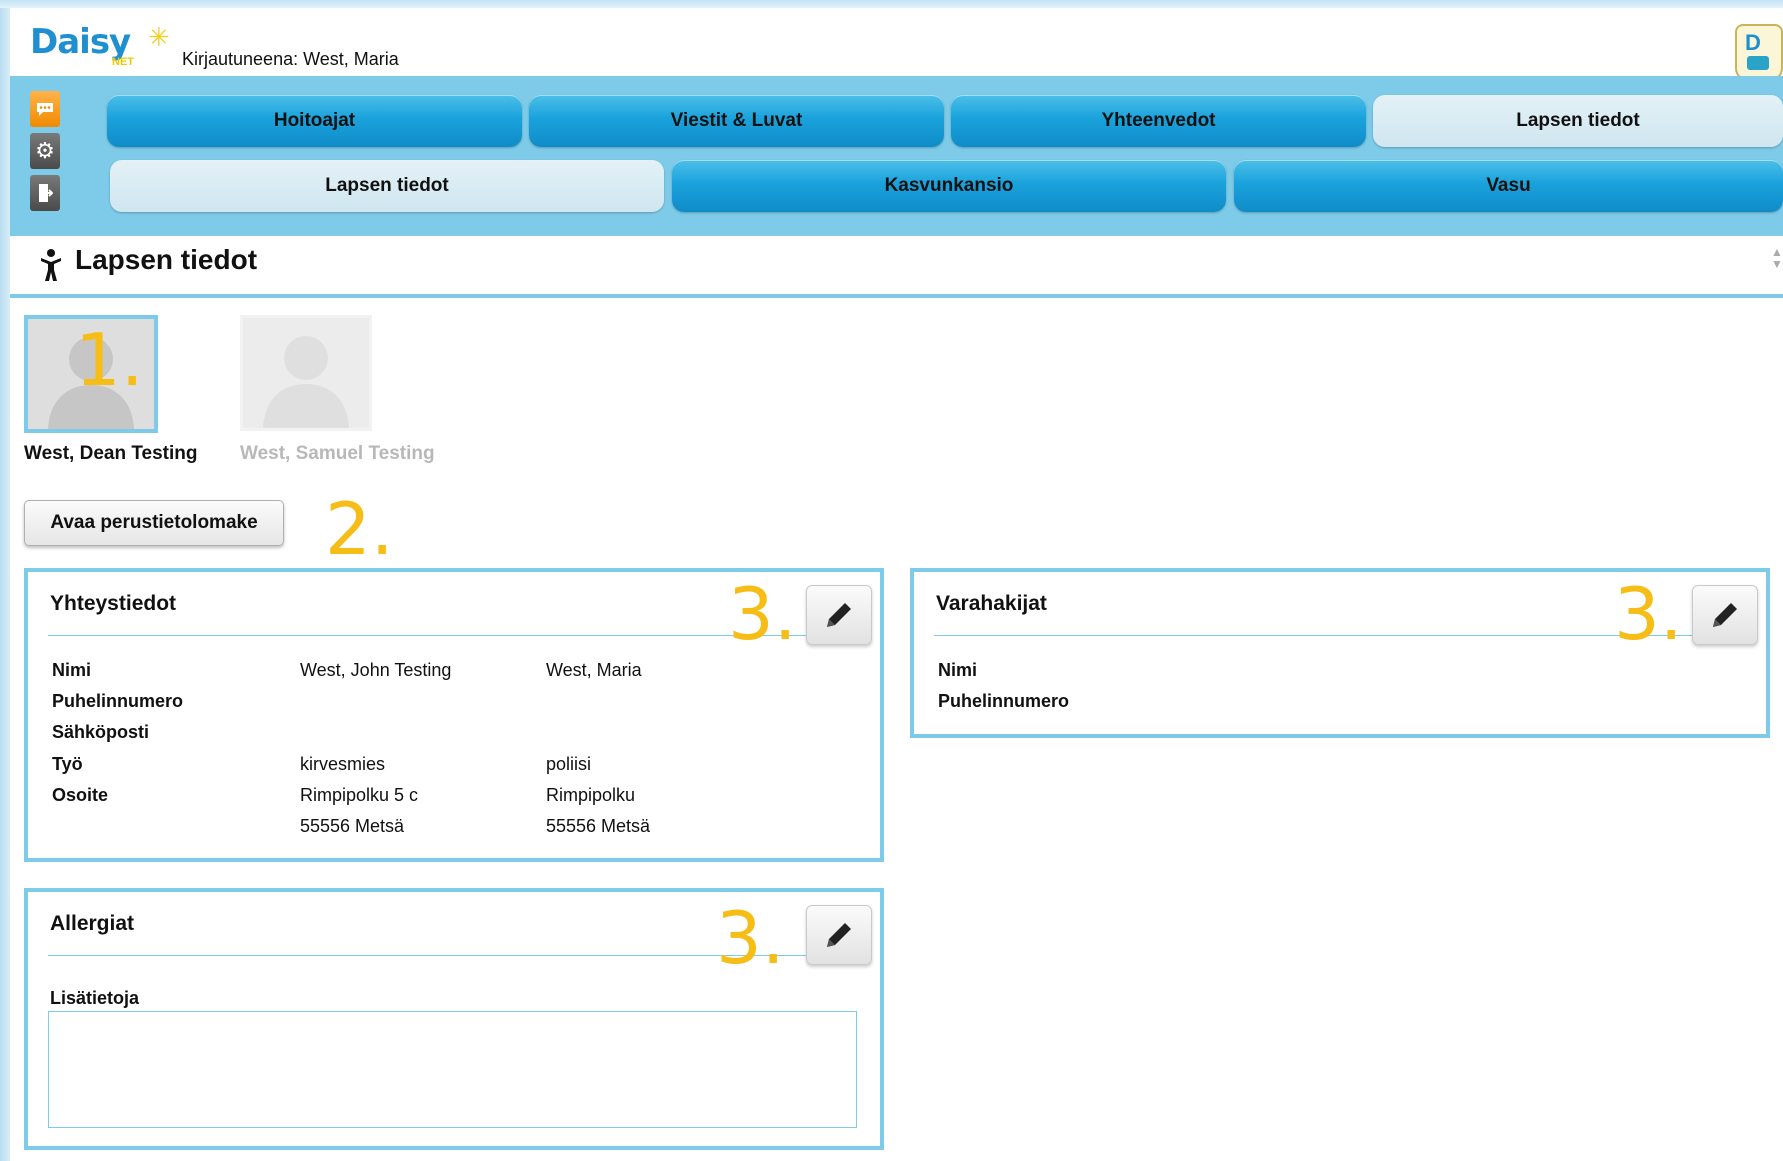 The image size is (1783, 1161). I want to click on page-title-bar: Lapsen tiedot ▲ ▼, so click(896, 267).